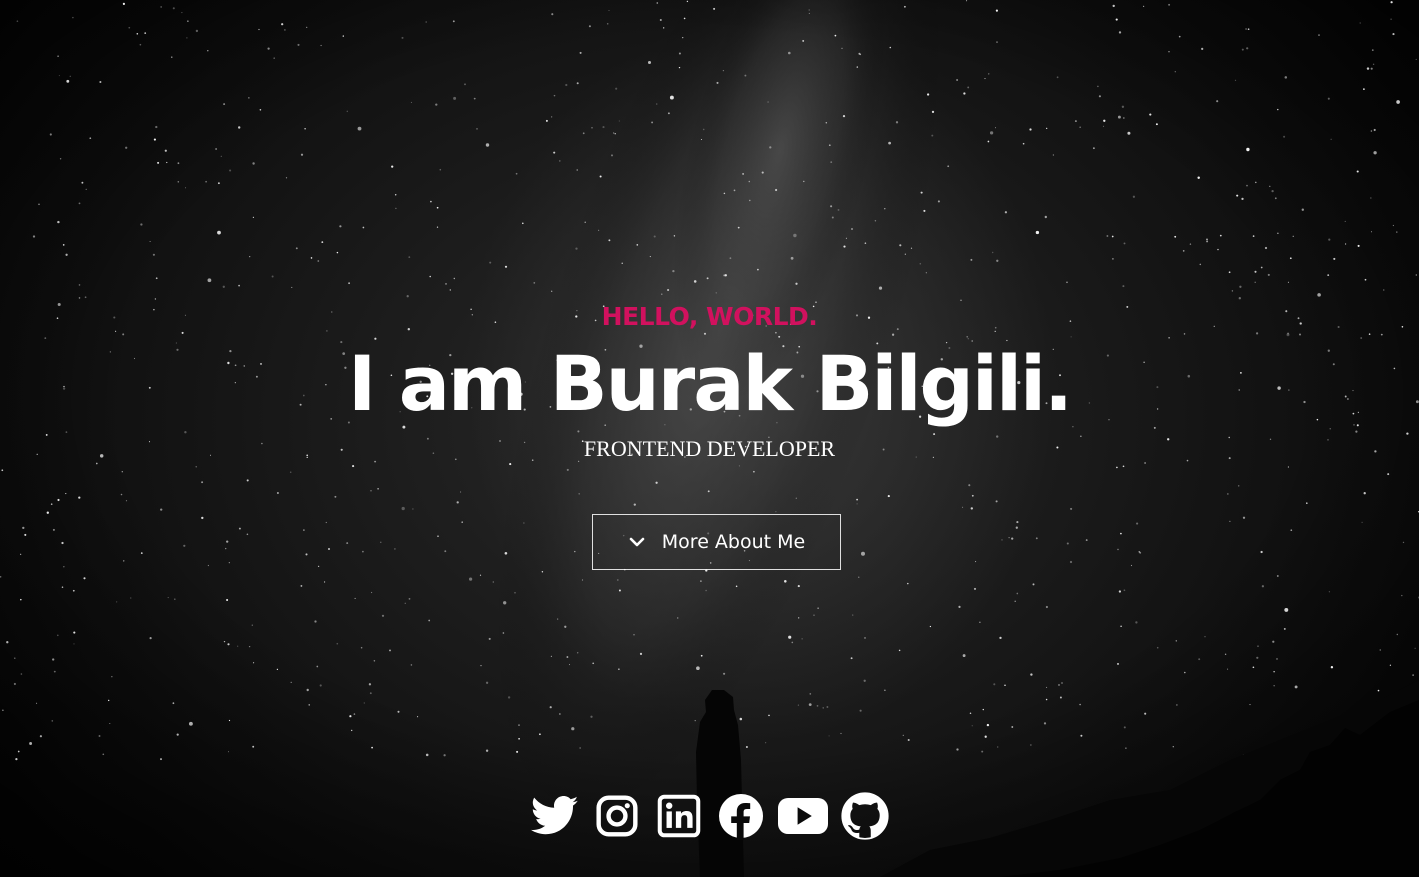 The image size is (1419, 877). I want to click on linkedin-icon, so click(679, 816).